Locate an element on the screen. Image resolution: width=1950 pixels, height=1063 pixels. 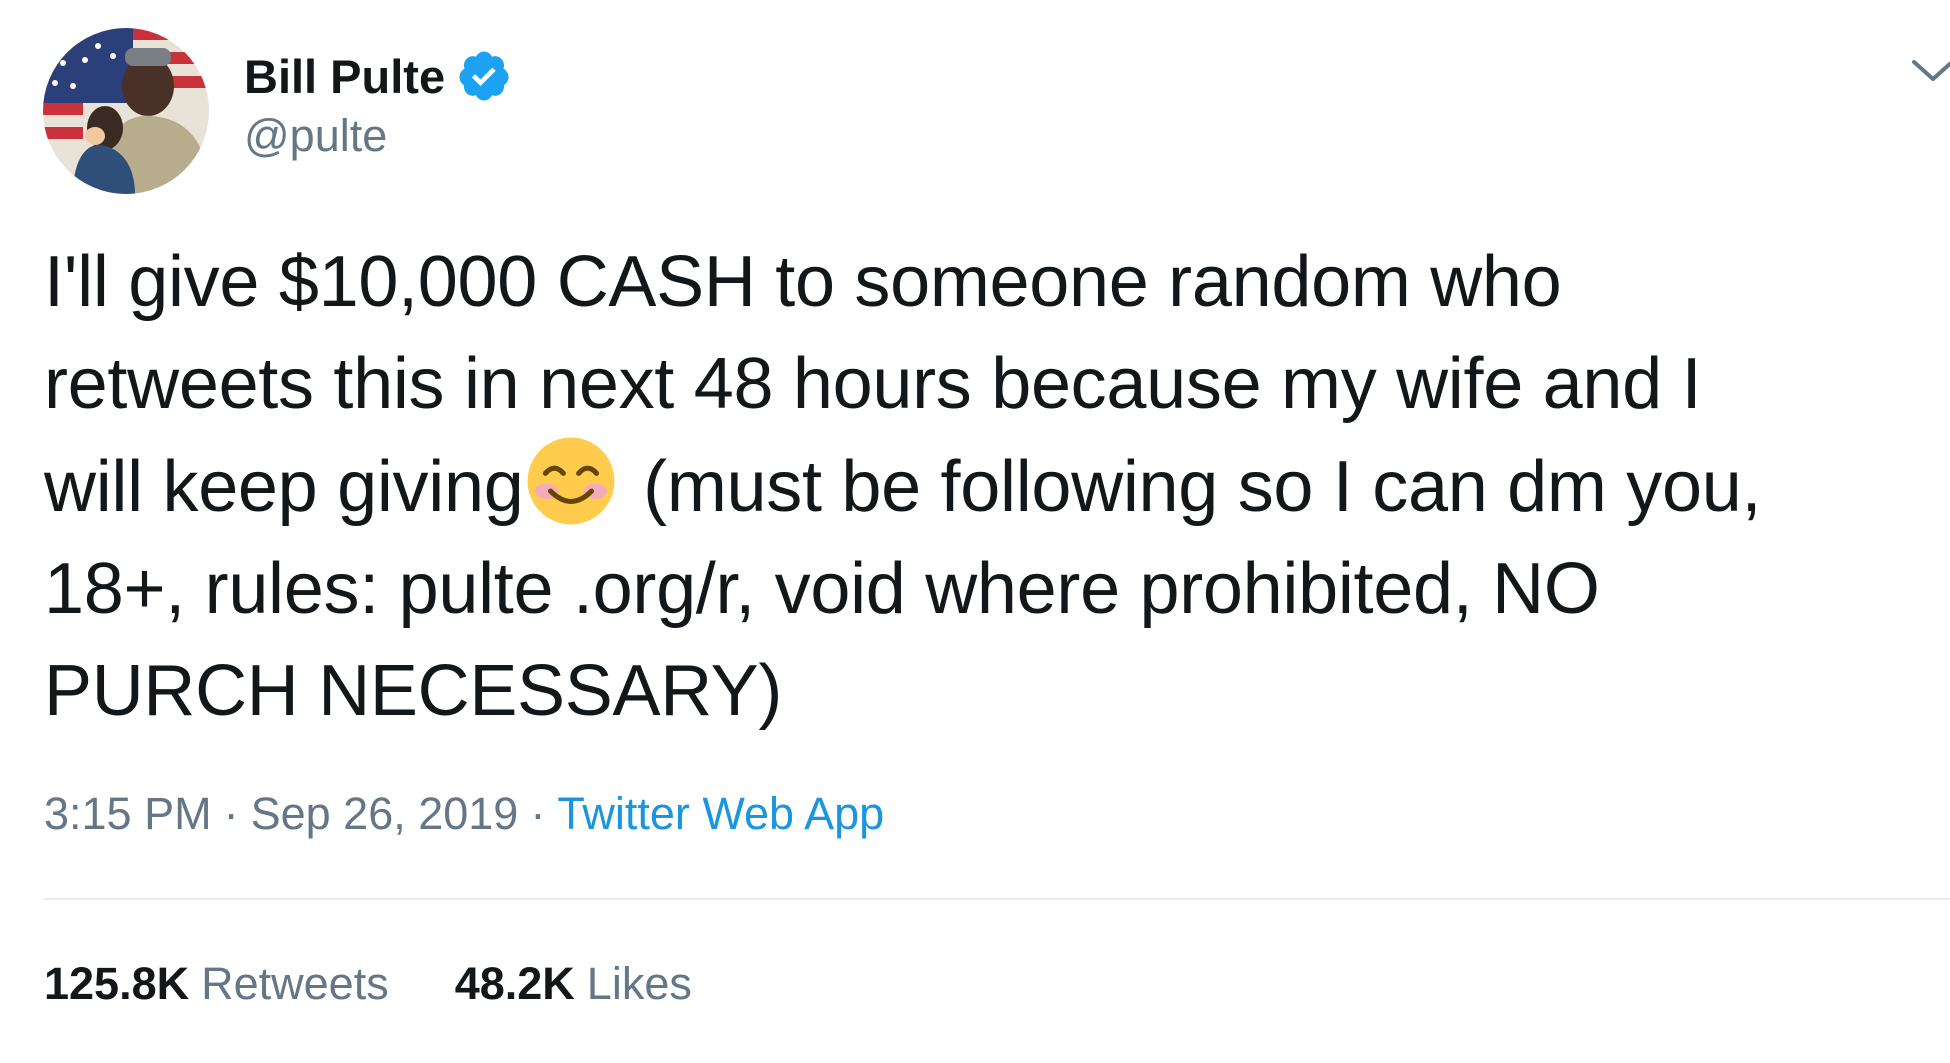
likes-label: Likes is located at coordinates (639, 983).